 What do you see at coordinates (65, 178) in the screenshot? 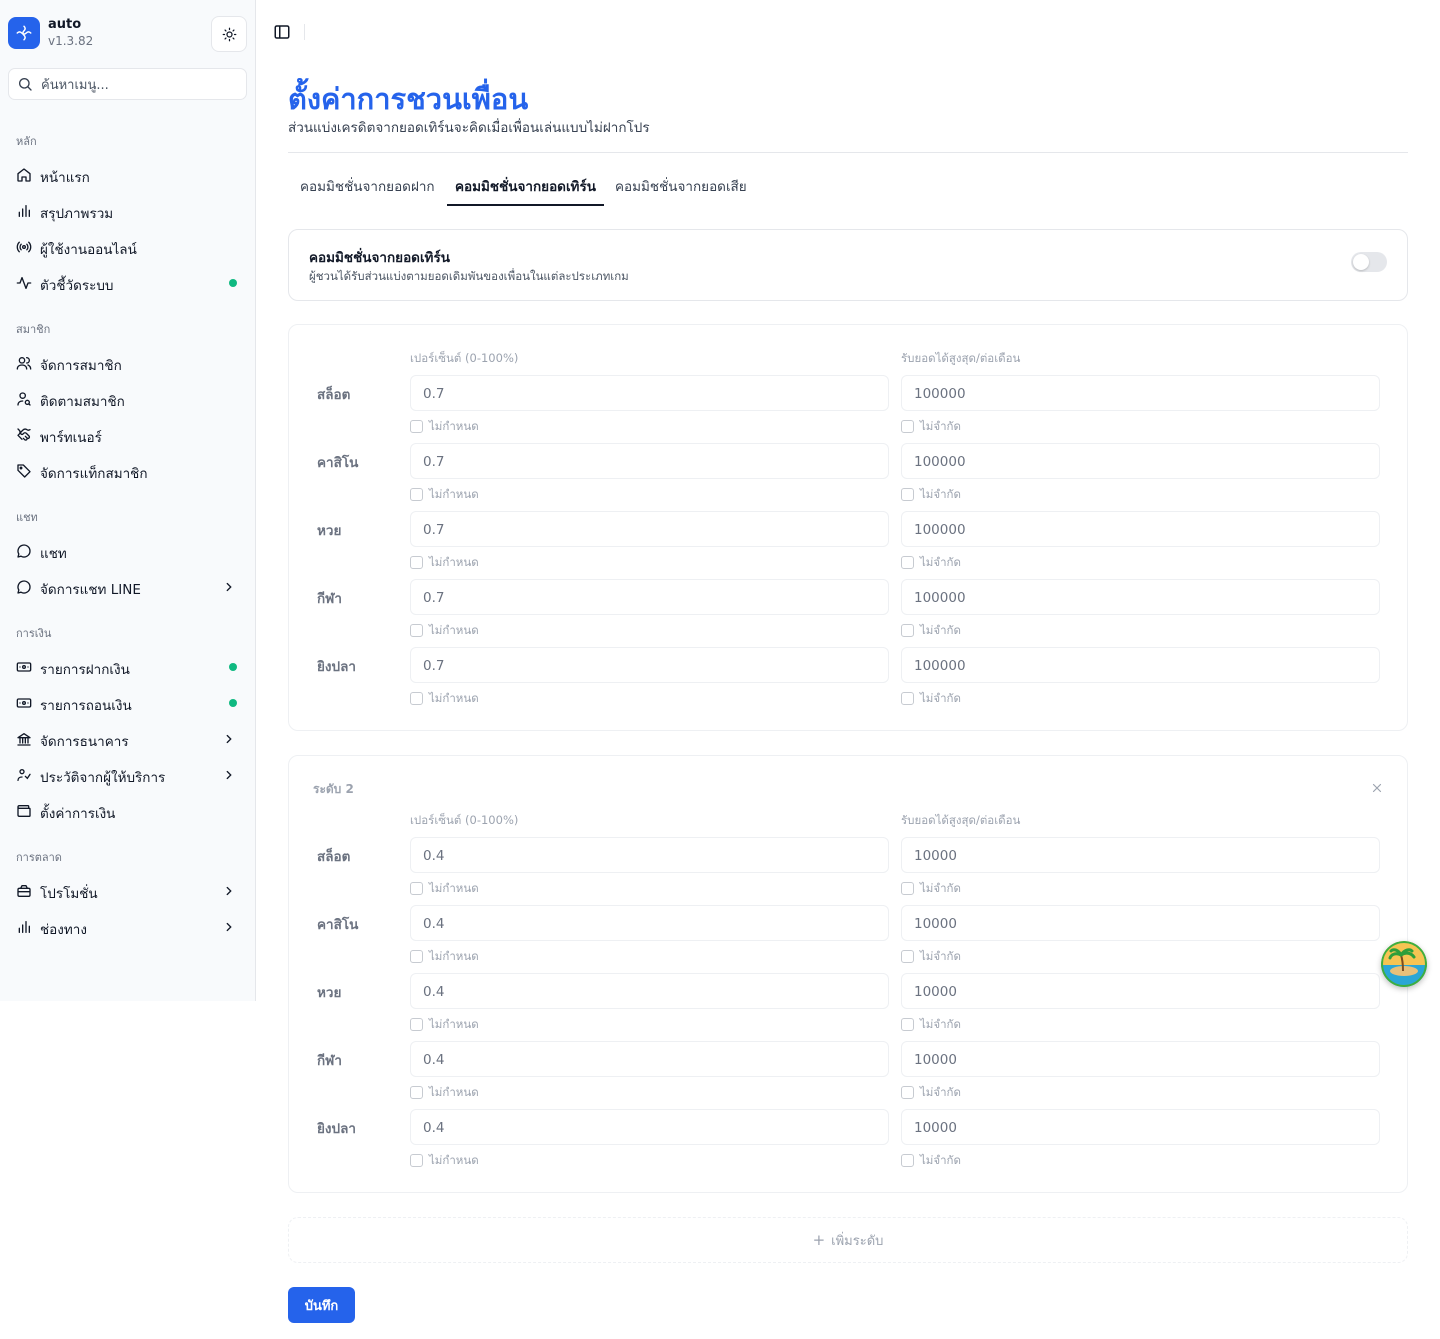
I see `sidebar-item-label: หน้าแรก` at bounding box center [65, 178].